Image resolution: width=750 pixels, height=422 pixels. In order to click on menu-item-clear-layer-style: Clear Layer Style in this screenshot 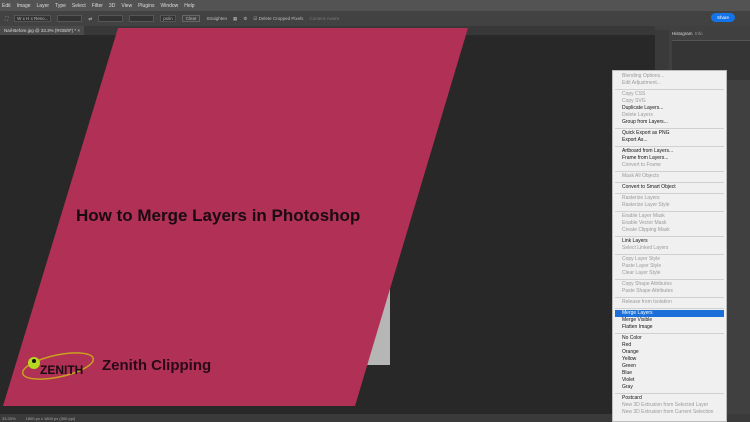, I will do `click(641, 273)`.